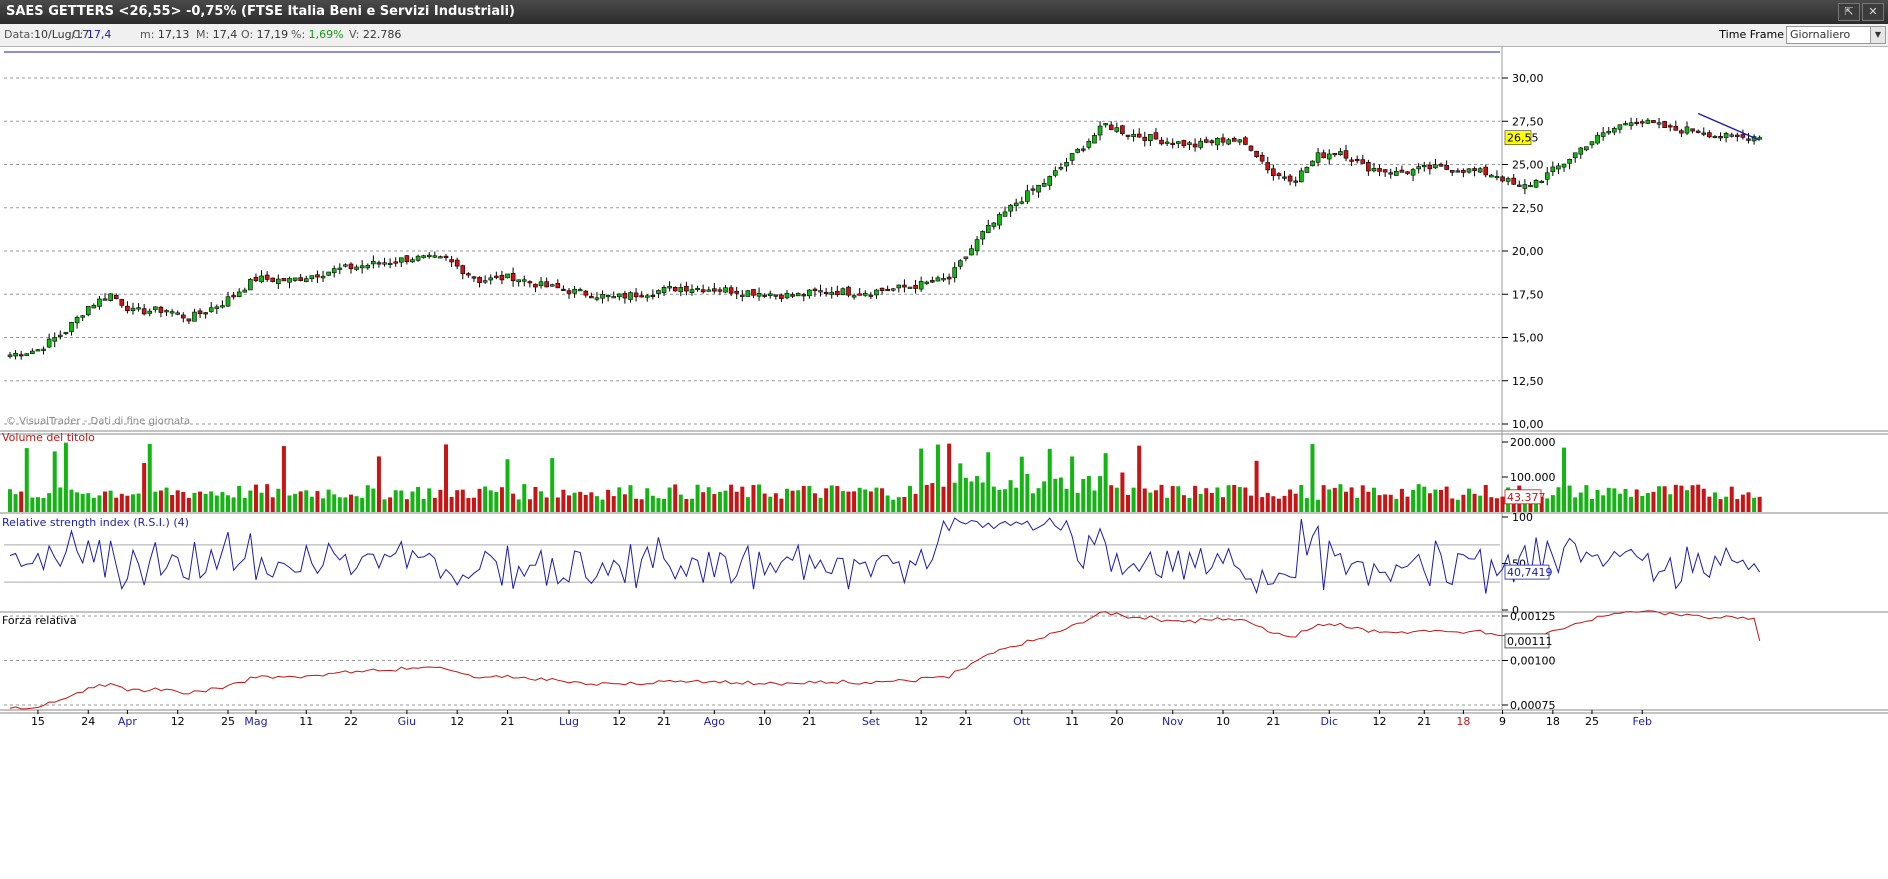 The height and width of the screenshot is (879, 1888). I want to click on timeframe-select: Giornaliero ▼, so click(1836, 35).